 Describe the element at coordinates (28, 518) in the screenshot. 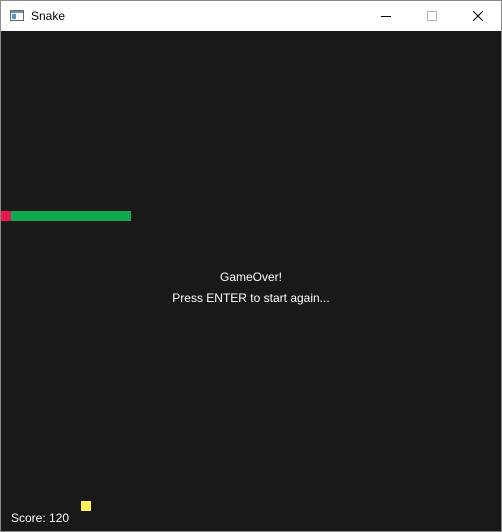

I see `score-label: Score:` at that location.